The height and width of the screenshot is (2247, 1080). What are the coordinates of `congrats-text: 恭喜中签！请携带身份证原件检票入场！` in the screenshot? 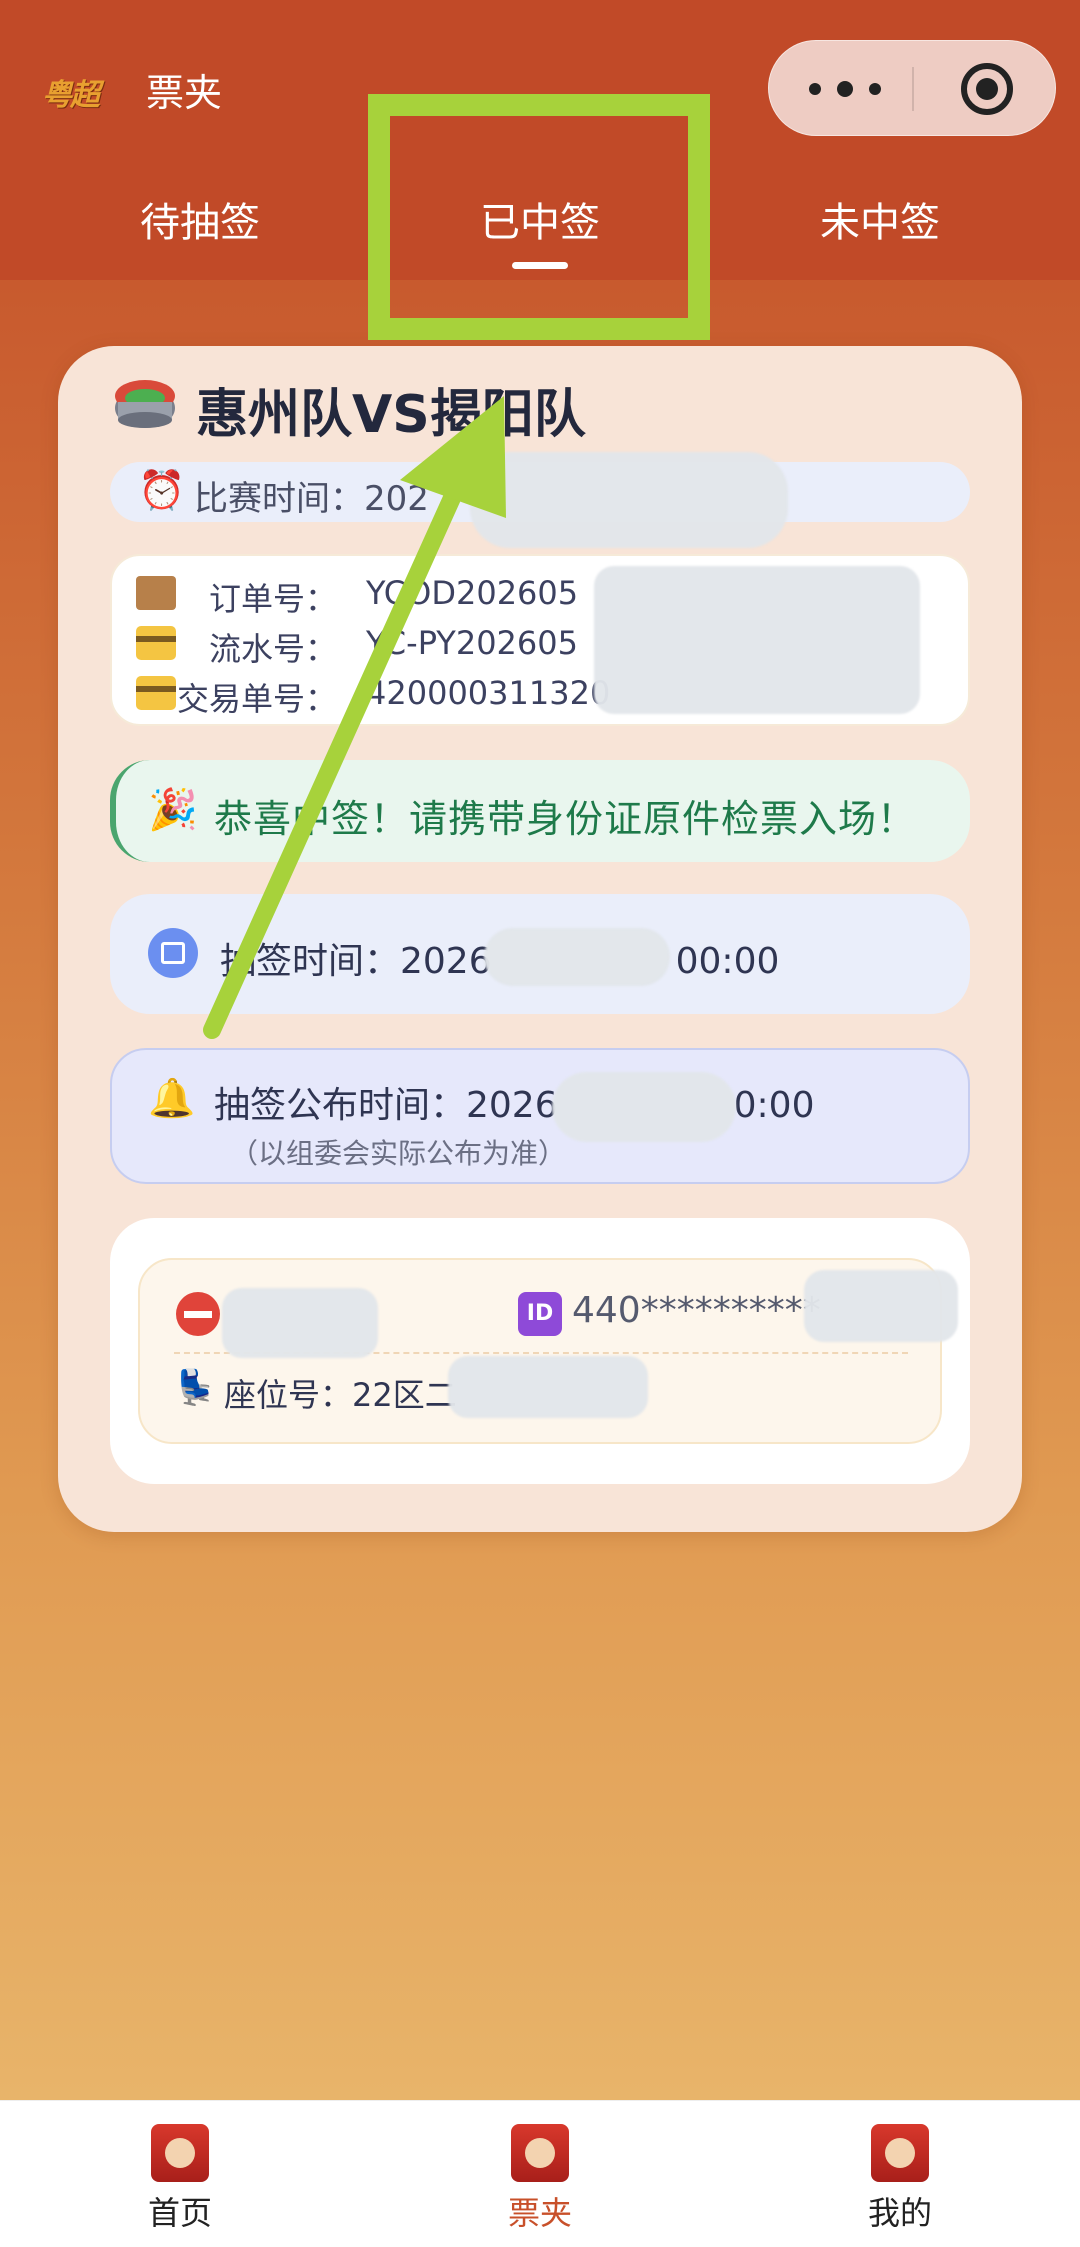 It's located at (565, 819).